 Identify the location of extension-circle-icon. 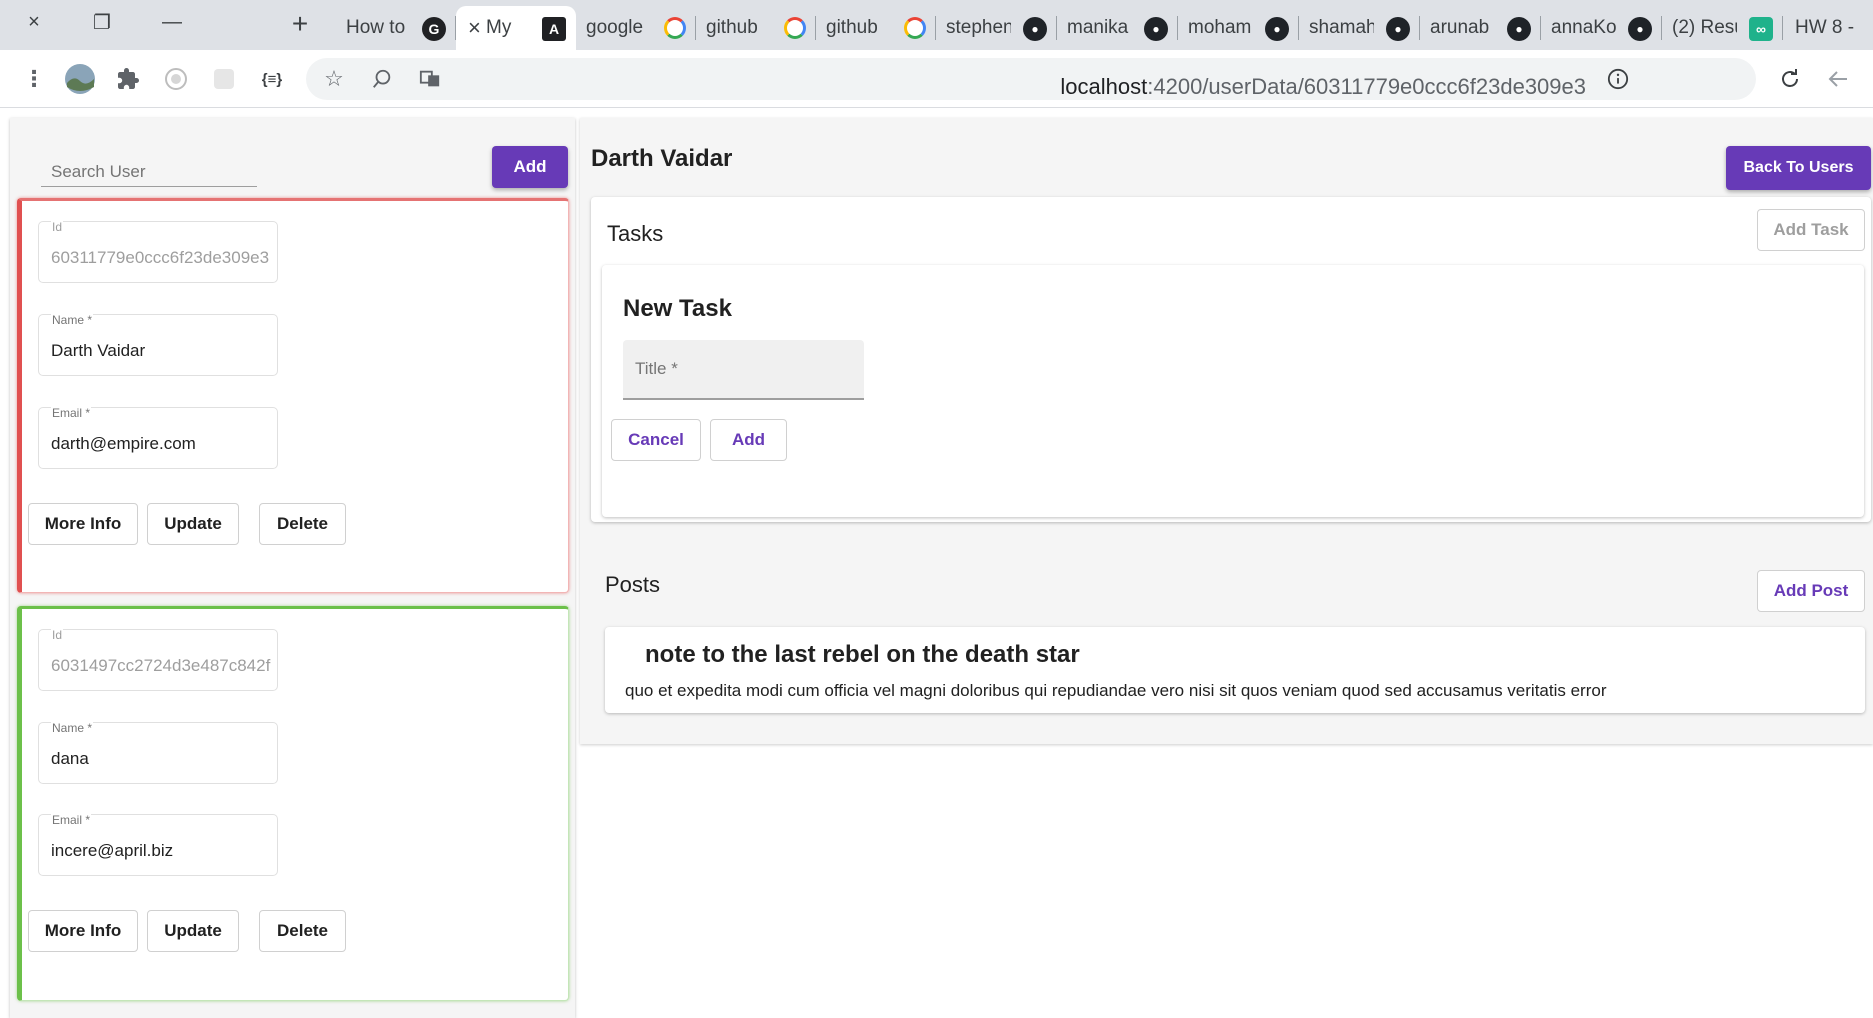
(176, 79).